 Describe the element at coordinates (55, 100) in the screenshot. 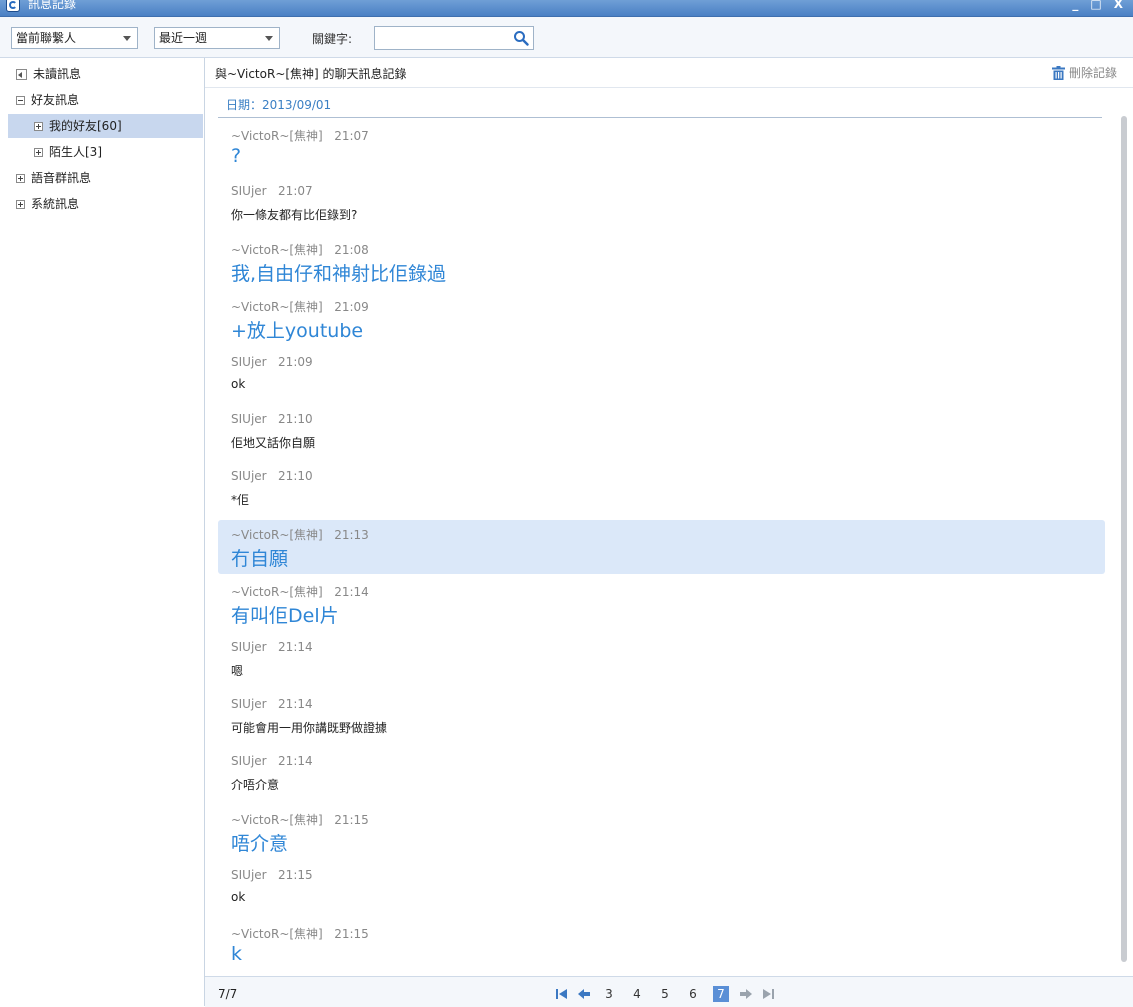

I see `tree-item-label: 好友訊息` at that location.